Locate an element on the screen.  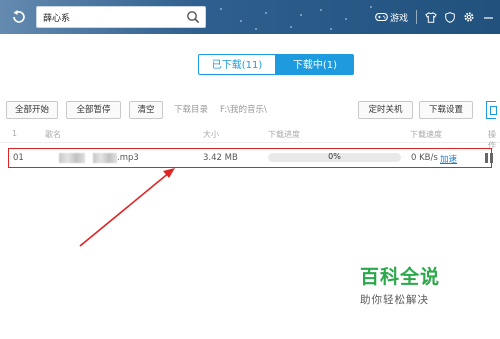
top-bar: 游戏 is located at coordinates (250, 17).